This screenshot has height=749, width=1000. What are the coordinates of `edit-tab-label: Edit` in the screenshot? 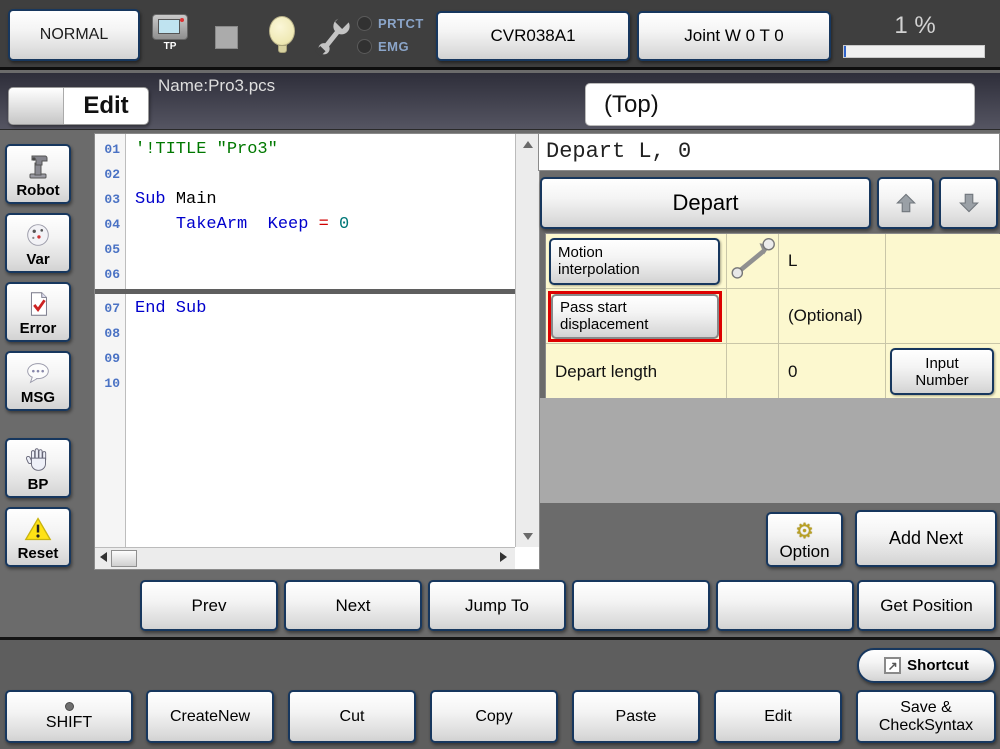 It's located at (106, 105).